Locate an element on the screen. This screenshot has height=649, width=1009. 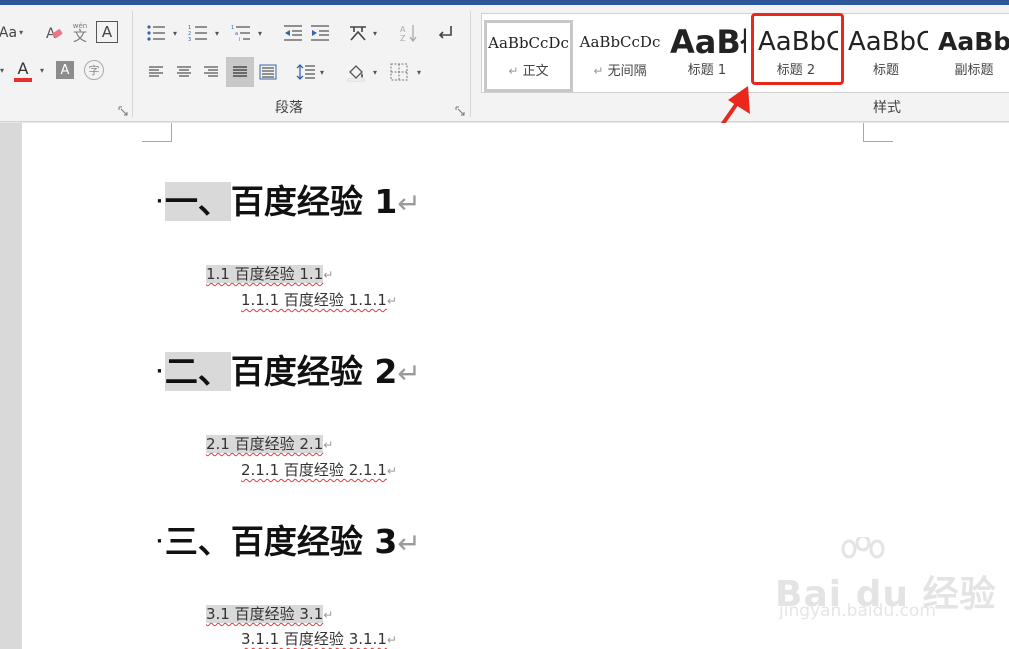
character-border-button: A is located at coordinates (107, 32).